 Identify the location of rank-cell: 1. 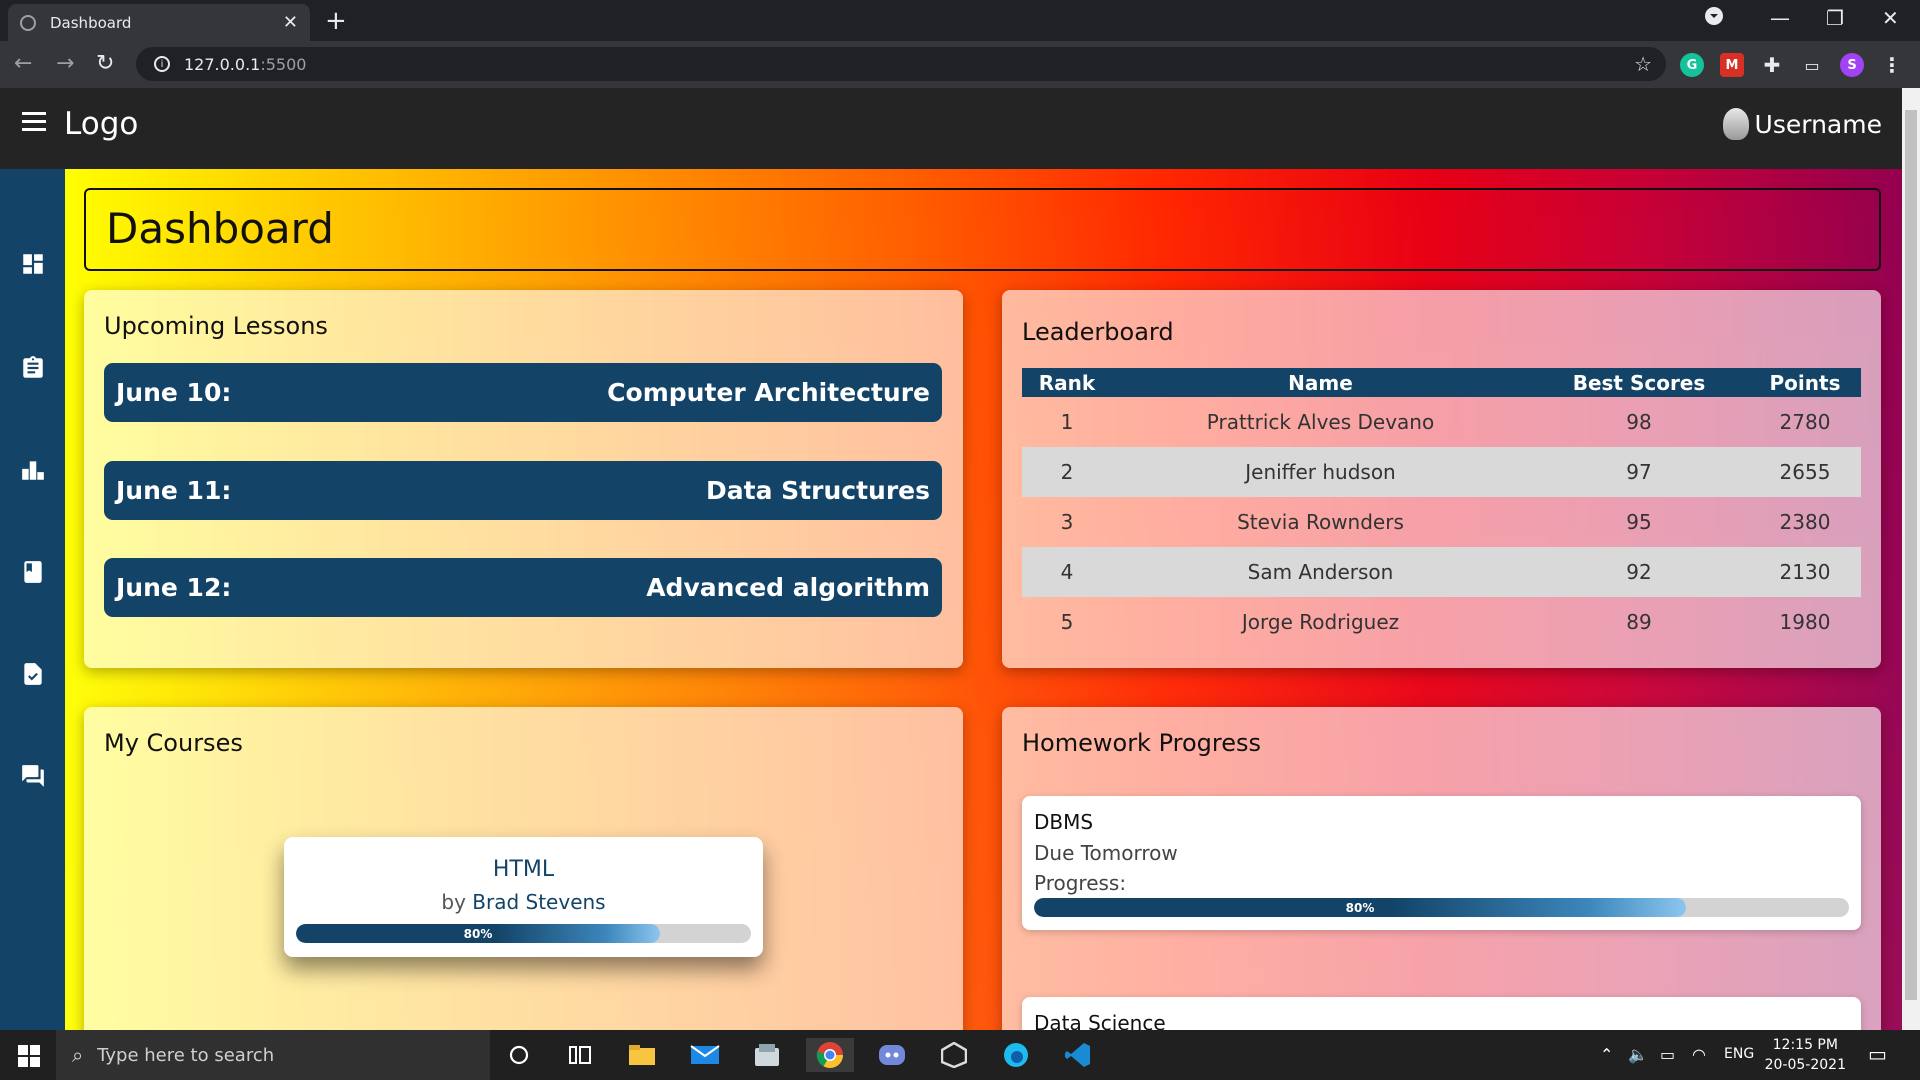
(1067, 422).